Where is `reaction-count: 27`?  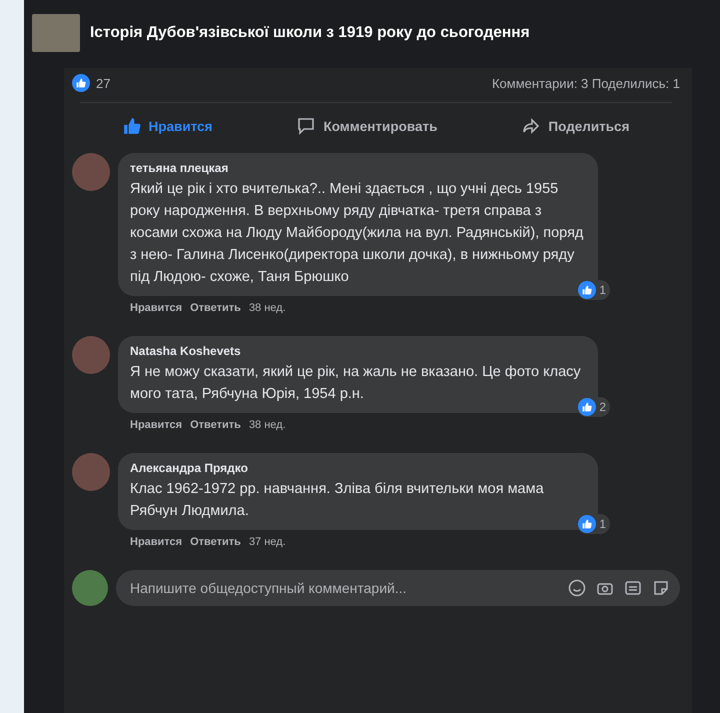 reaction-count: 27 is located at coordinates (103, 83).